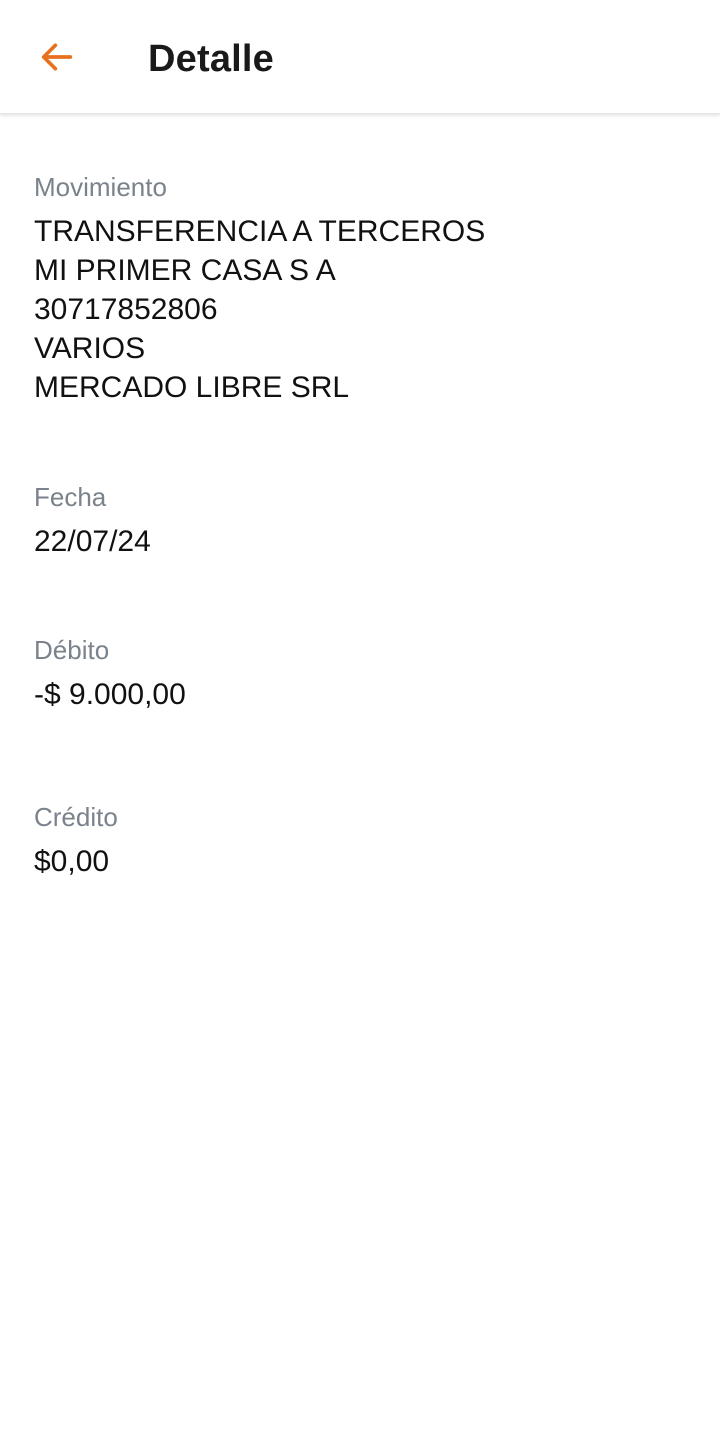 This screenshot has height=1433, width=720. What do you see at coordinates (110, 694) in the screenshot?
I see `debito-value: -$ 9.000,00` at bounding box center [110, 694].